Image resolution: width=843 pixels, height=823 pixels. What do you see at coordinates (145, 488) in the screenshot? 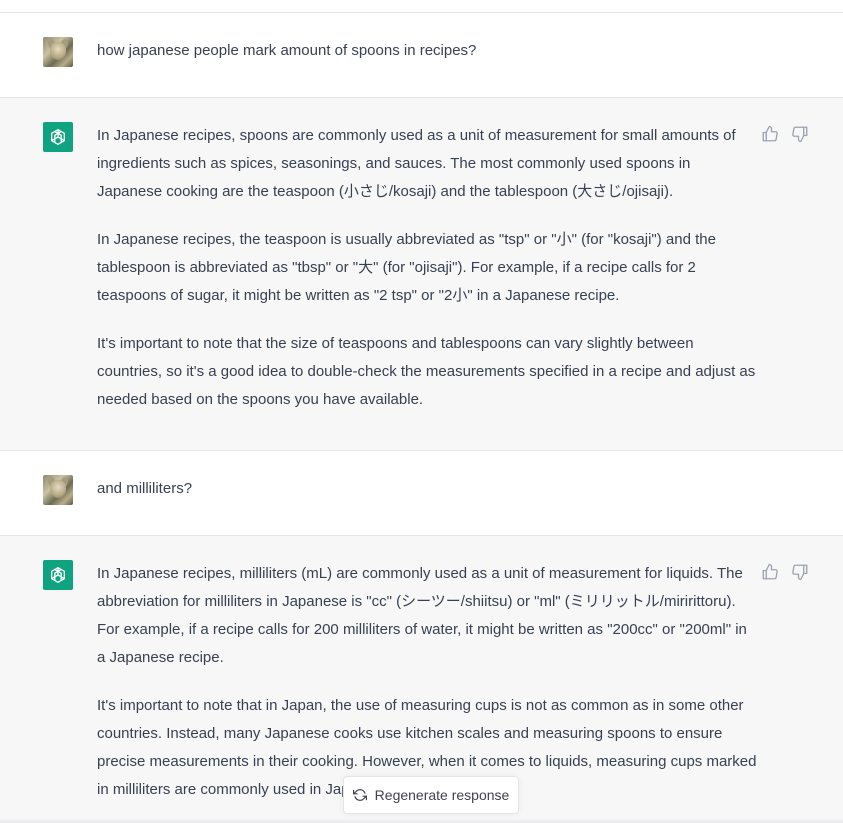
I see `message-paragraph: and milliliters?` at bounding box center [145, 488].